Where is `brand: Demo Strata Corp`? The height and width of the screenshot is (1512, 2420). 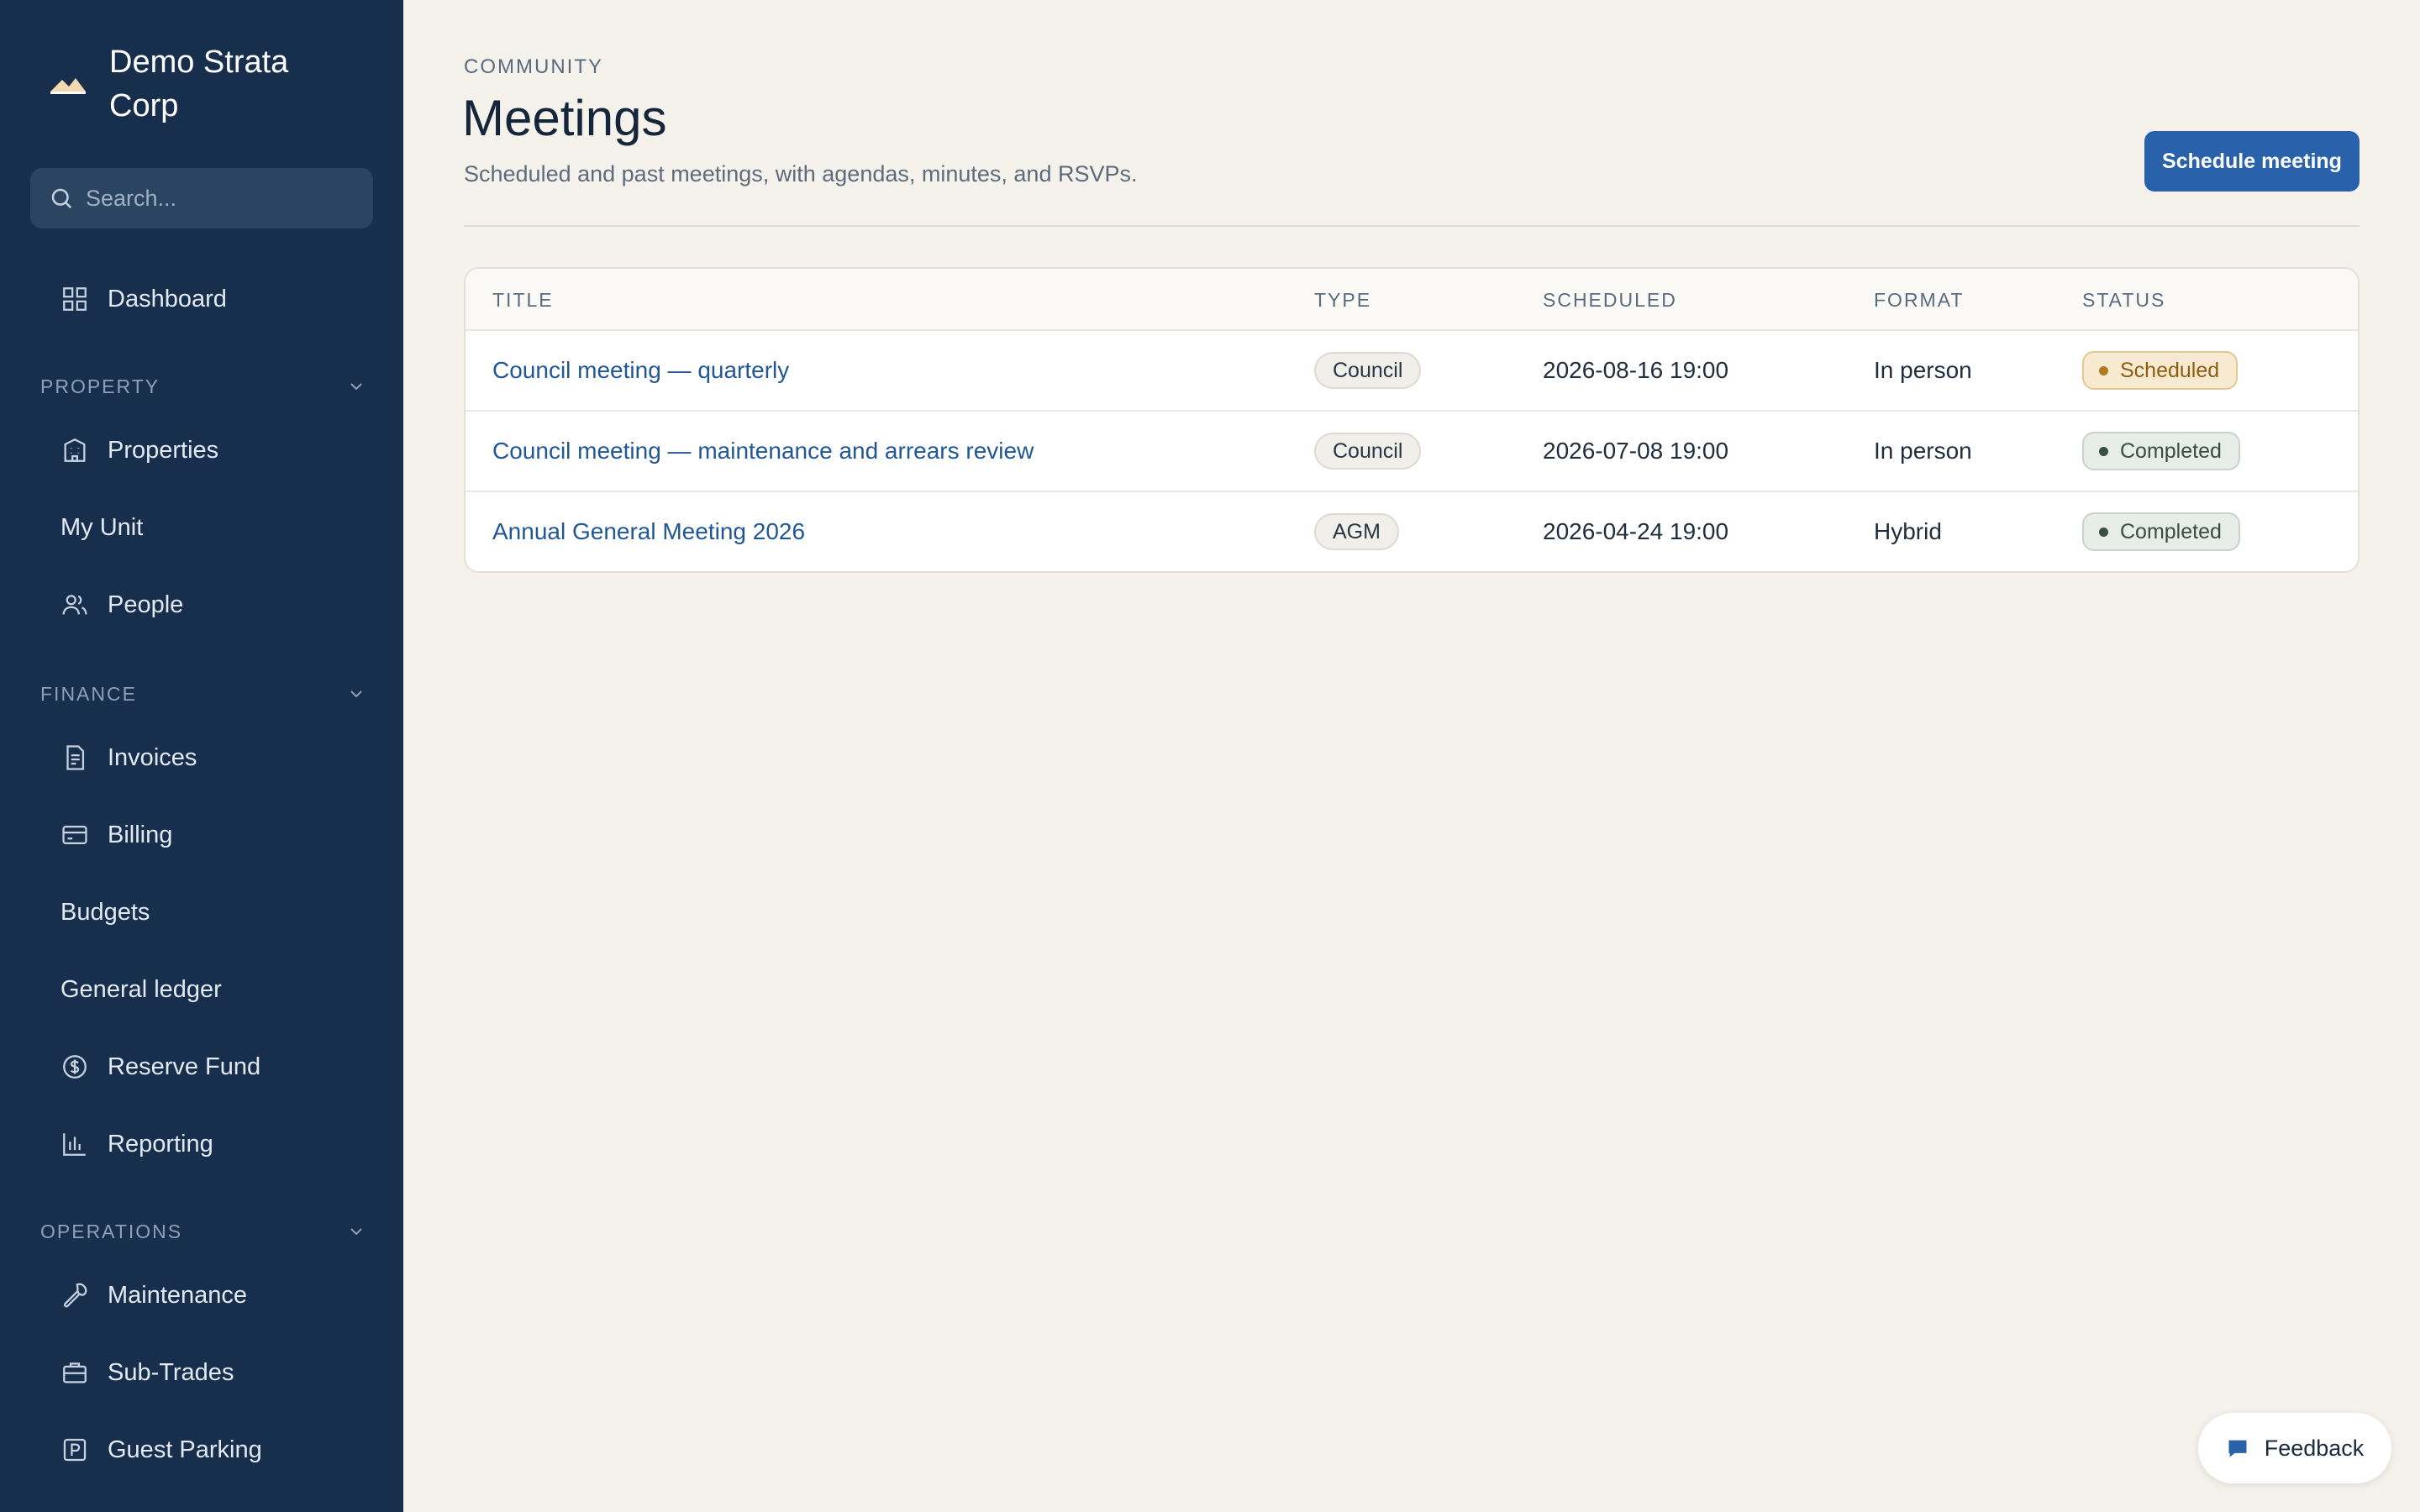
brand: Demo Strata Corp is located at coordinates (188, 84).